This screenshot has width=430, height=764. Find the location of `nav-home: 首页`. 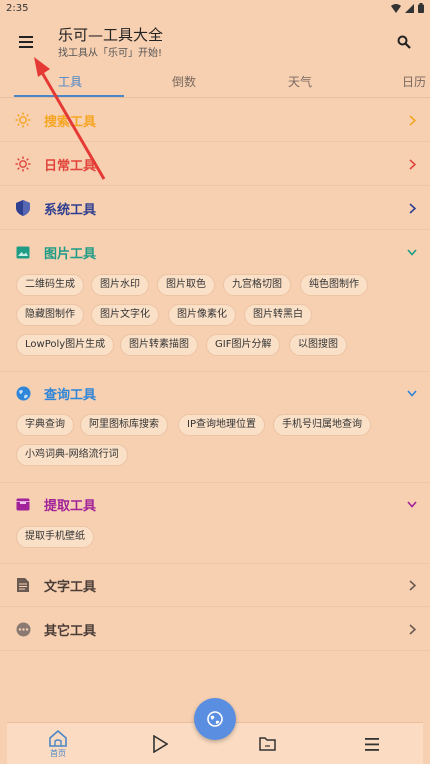

nav-home: 首页 is located at coordinates (58, 743).